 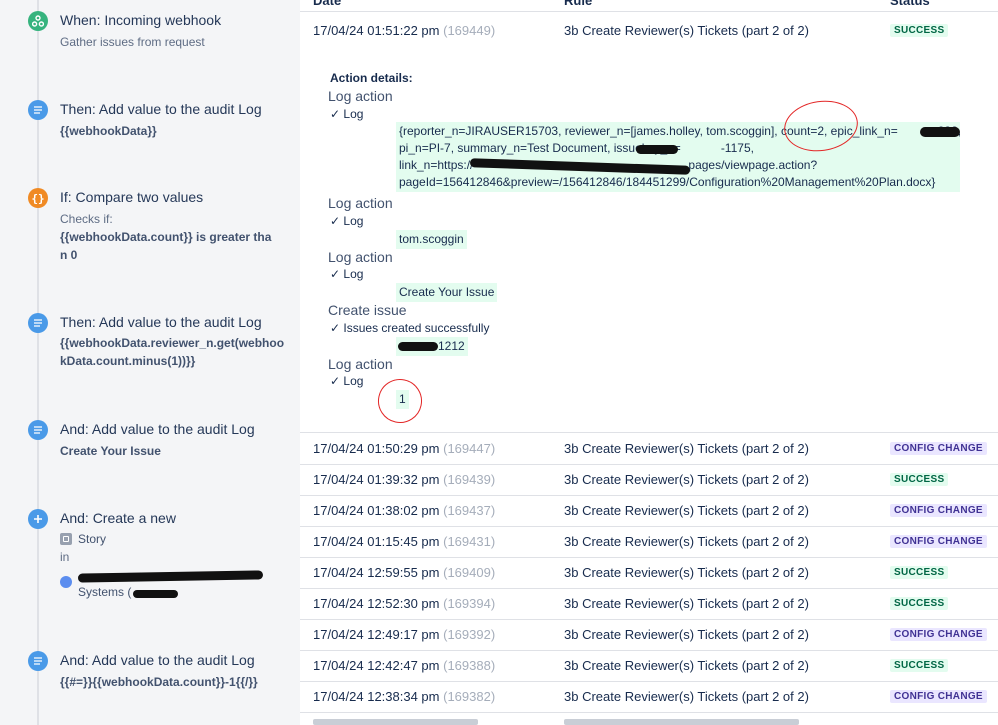 I want to click on action-label: Create issue, so click(x=367, y=310).